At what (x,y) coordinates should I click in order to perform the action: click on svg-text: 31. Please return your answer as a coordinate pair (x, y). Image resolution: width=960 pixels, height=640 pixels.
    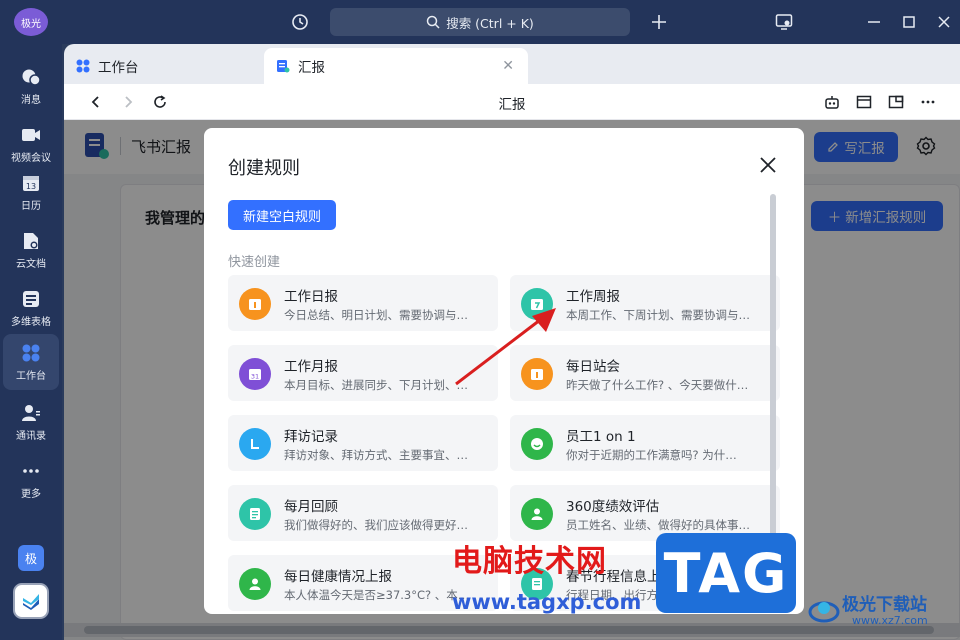
    Looking at the image, I should click on (255, 377).